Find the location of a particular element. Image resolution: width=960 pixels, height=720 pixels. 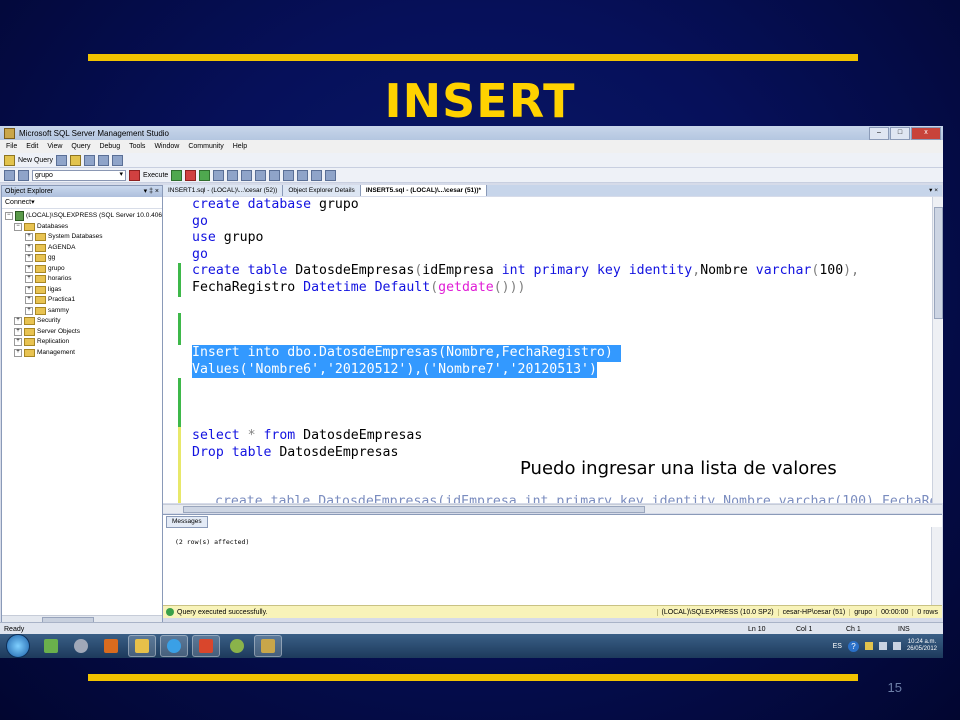

uncomment-icon is located at coordinates (303, 175).